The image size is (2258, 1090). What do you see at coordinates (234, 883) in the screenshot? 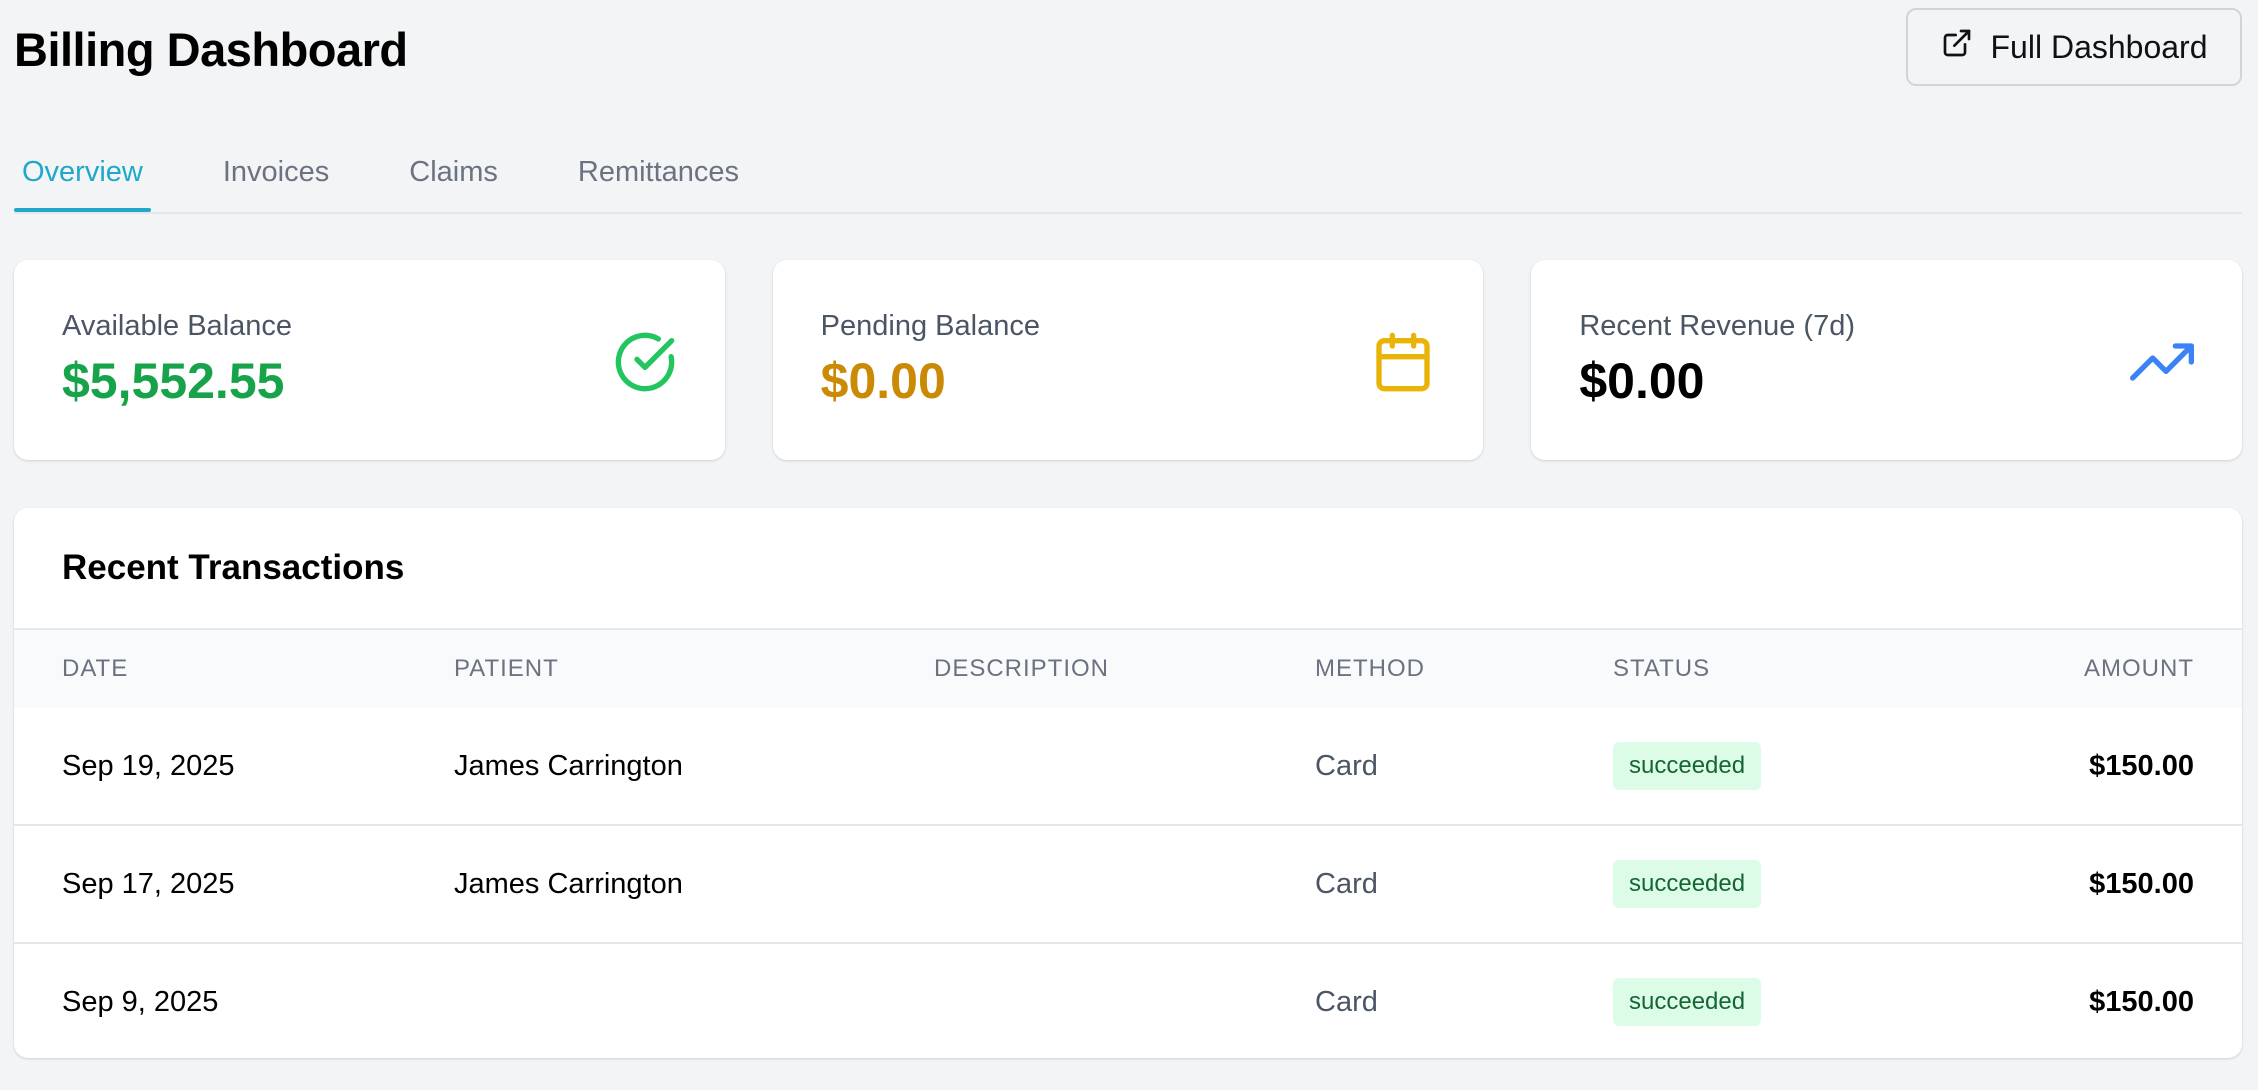
I see `cell-date: Sep 17, 2025` at bounding box center [234, 883].